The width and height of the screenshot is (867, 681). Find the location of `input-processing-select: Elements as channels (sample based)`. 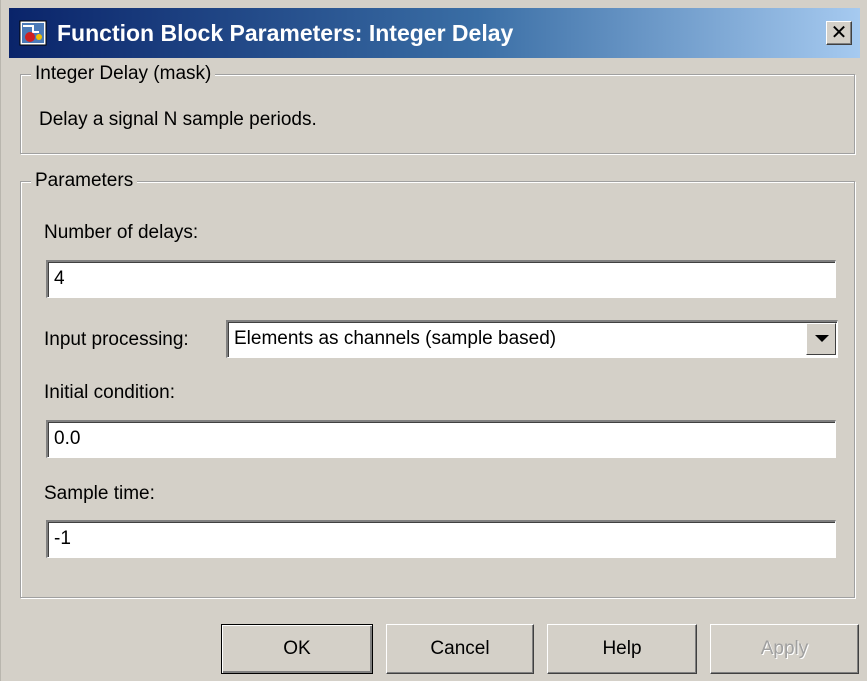

input-processing-select: Elements as channels (sample based) is located at coordinates (532, 339).